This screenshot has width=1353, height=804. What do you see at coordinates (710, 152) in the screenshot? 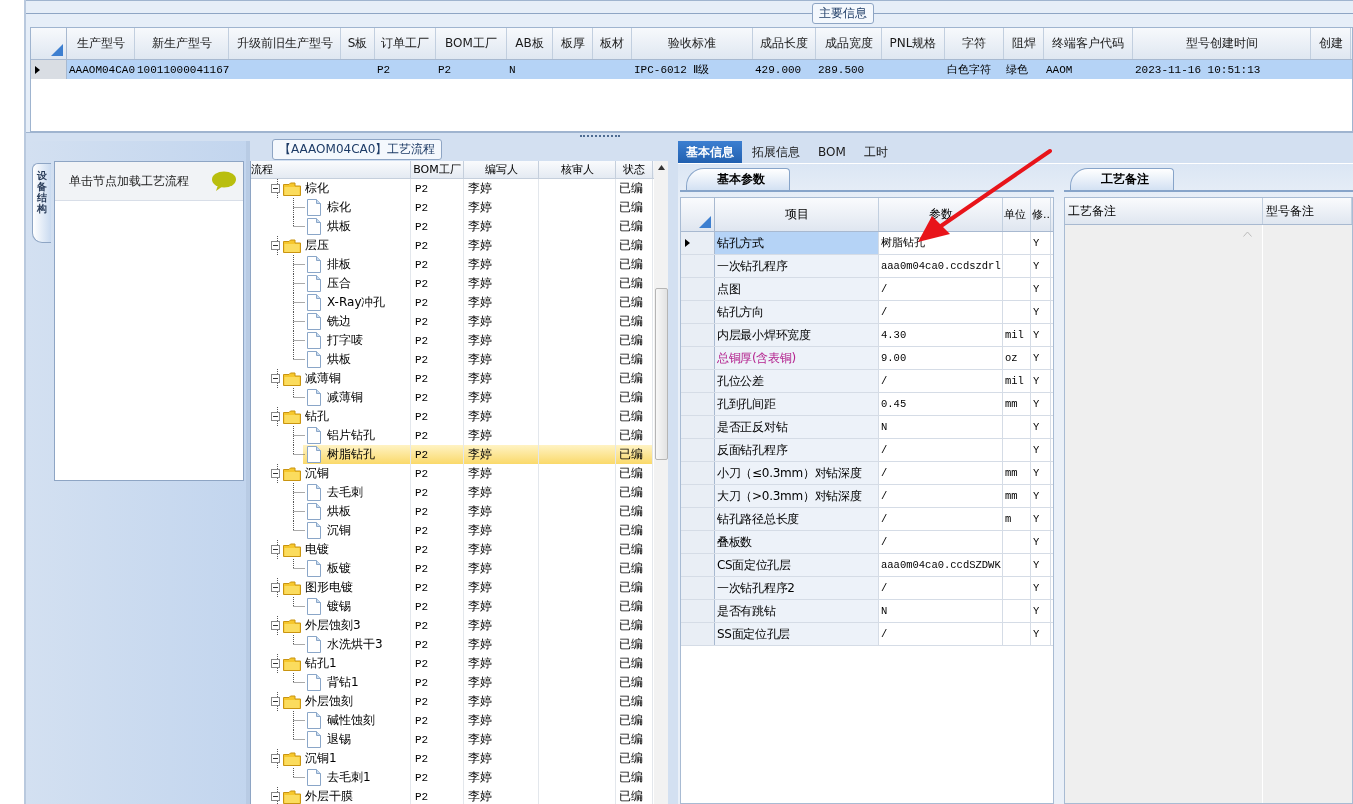
I see `tab: 基本信息` at bounding box center [710, 152].